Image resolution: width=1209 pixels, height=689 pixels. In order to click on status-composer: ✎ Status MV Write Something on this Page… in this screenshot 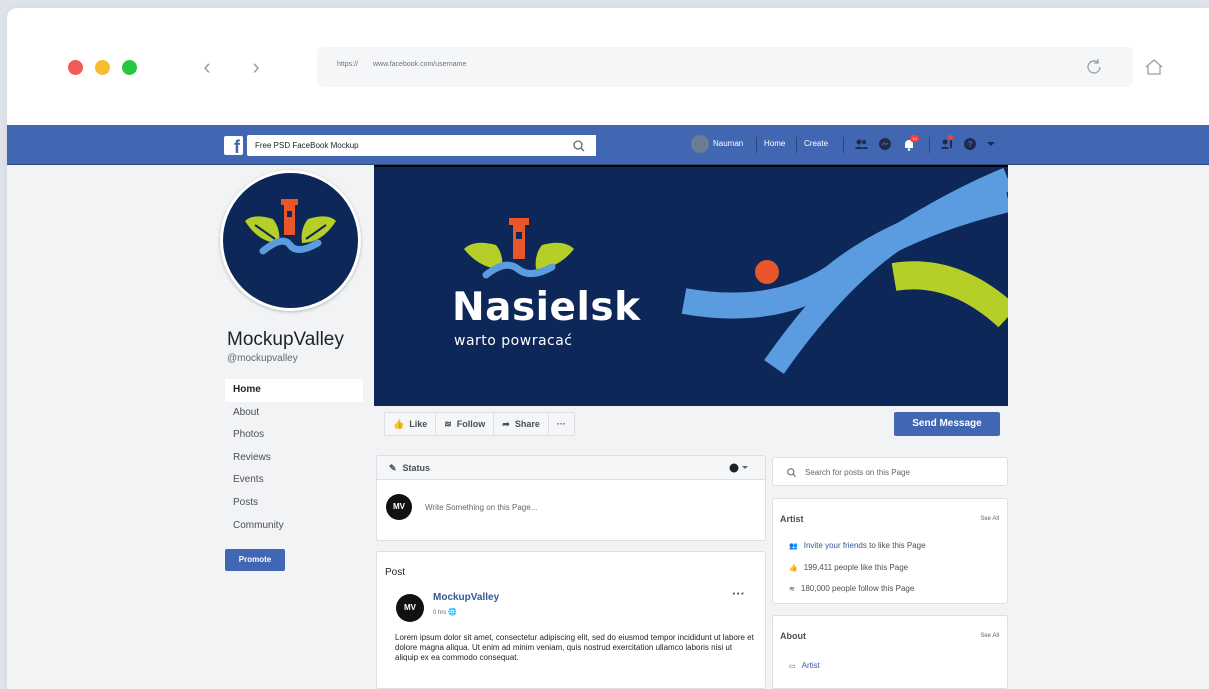, I will do `click(571, 498)`.